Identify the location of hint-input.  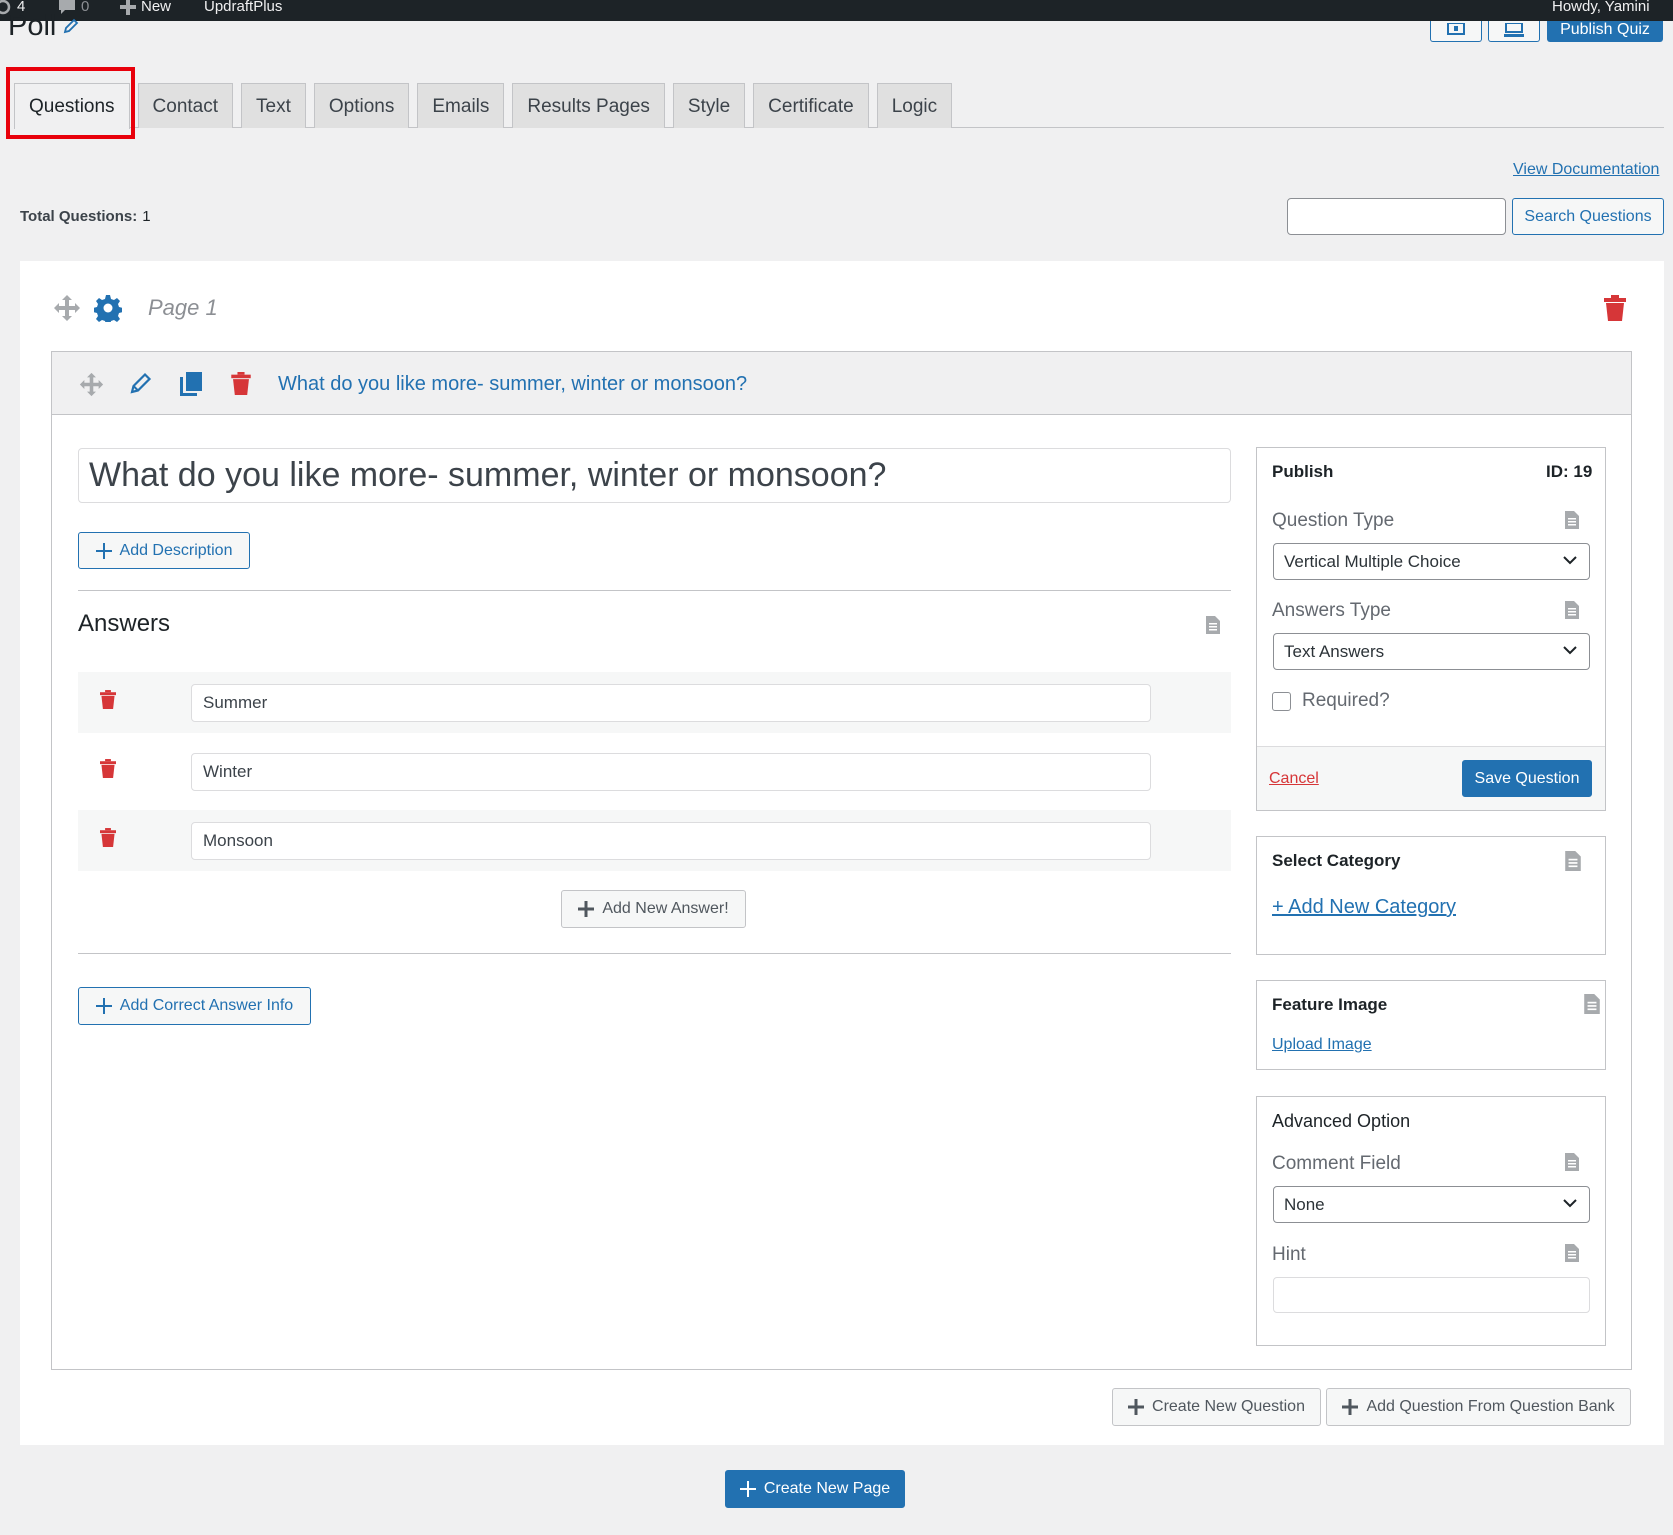
(1431, 1295).